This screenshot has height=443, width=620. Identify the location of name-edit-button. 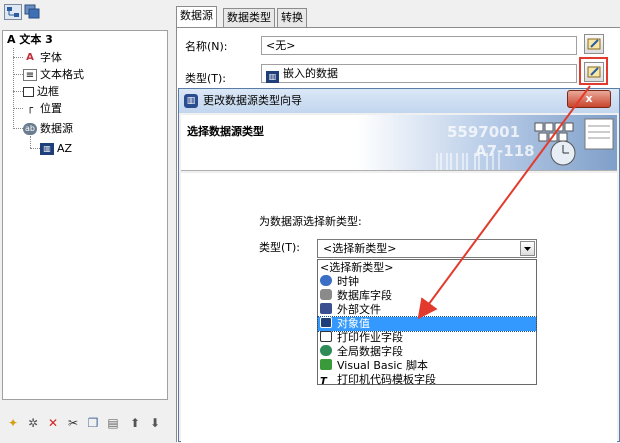
(594, 44).